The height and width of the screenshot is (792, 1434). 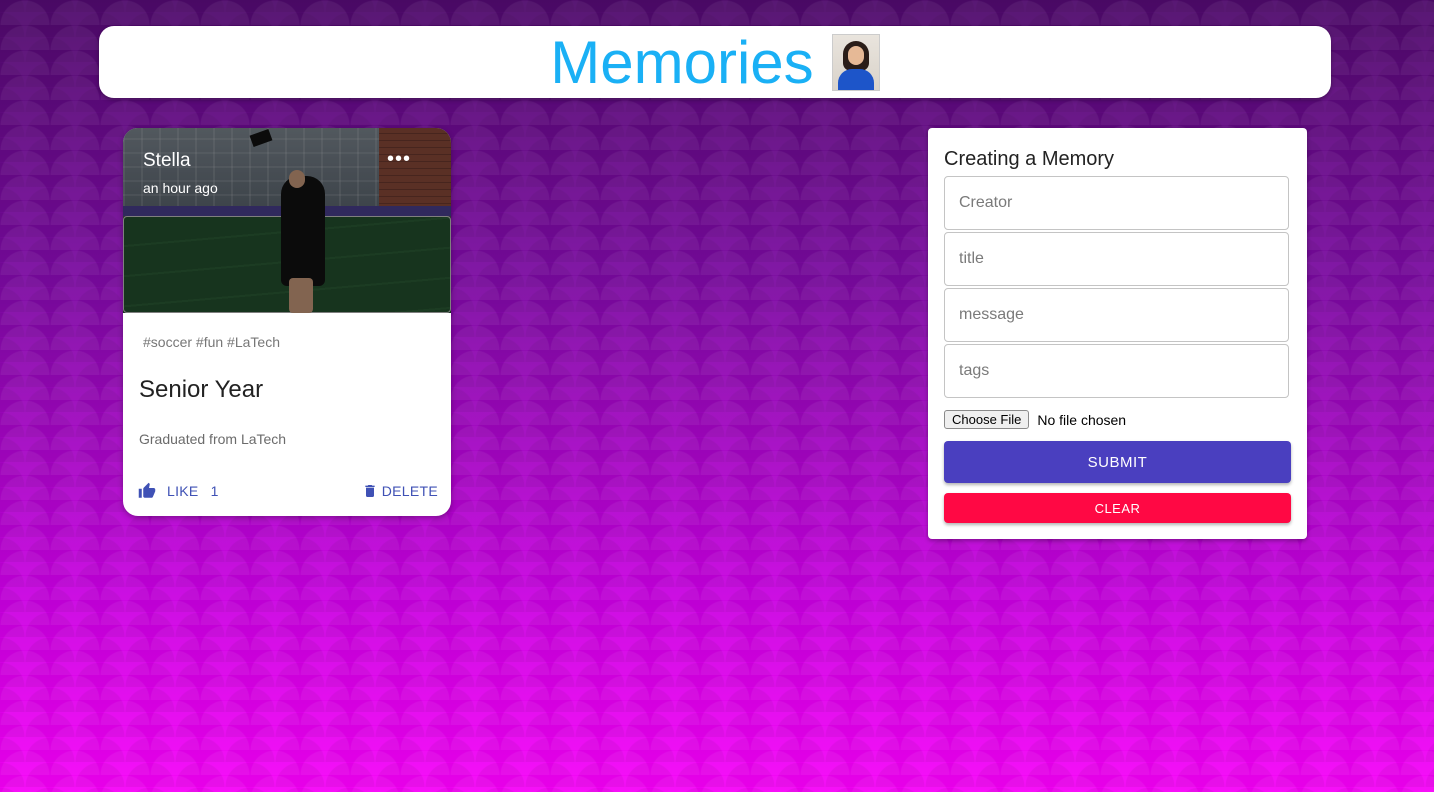 What do you see at coordinates (167, 160) in the screenshot?
I see `post-creator: Stella` at bounding box center [167, 160].